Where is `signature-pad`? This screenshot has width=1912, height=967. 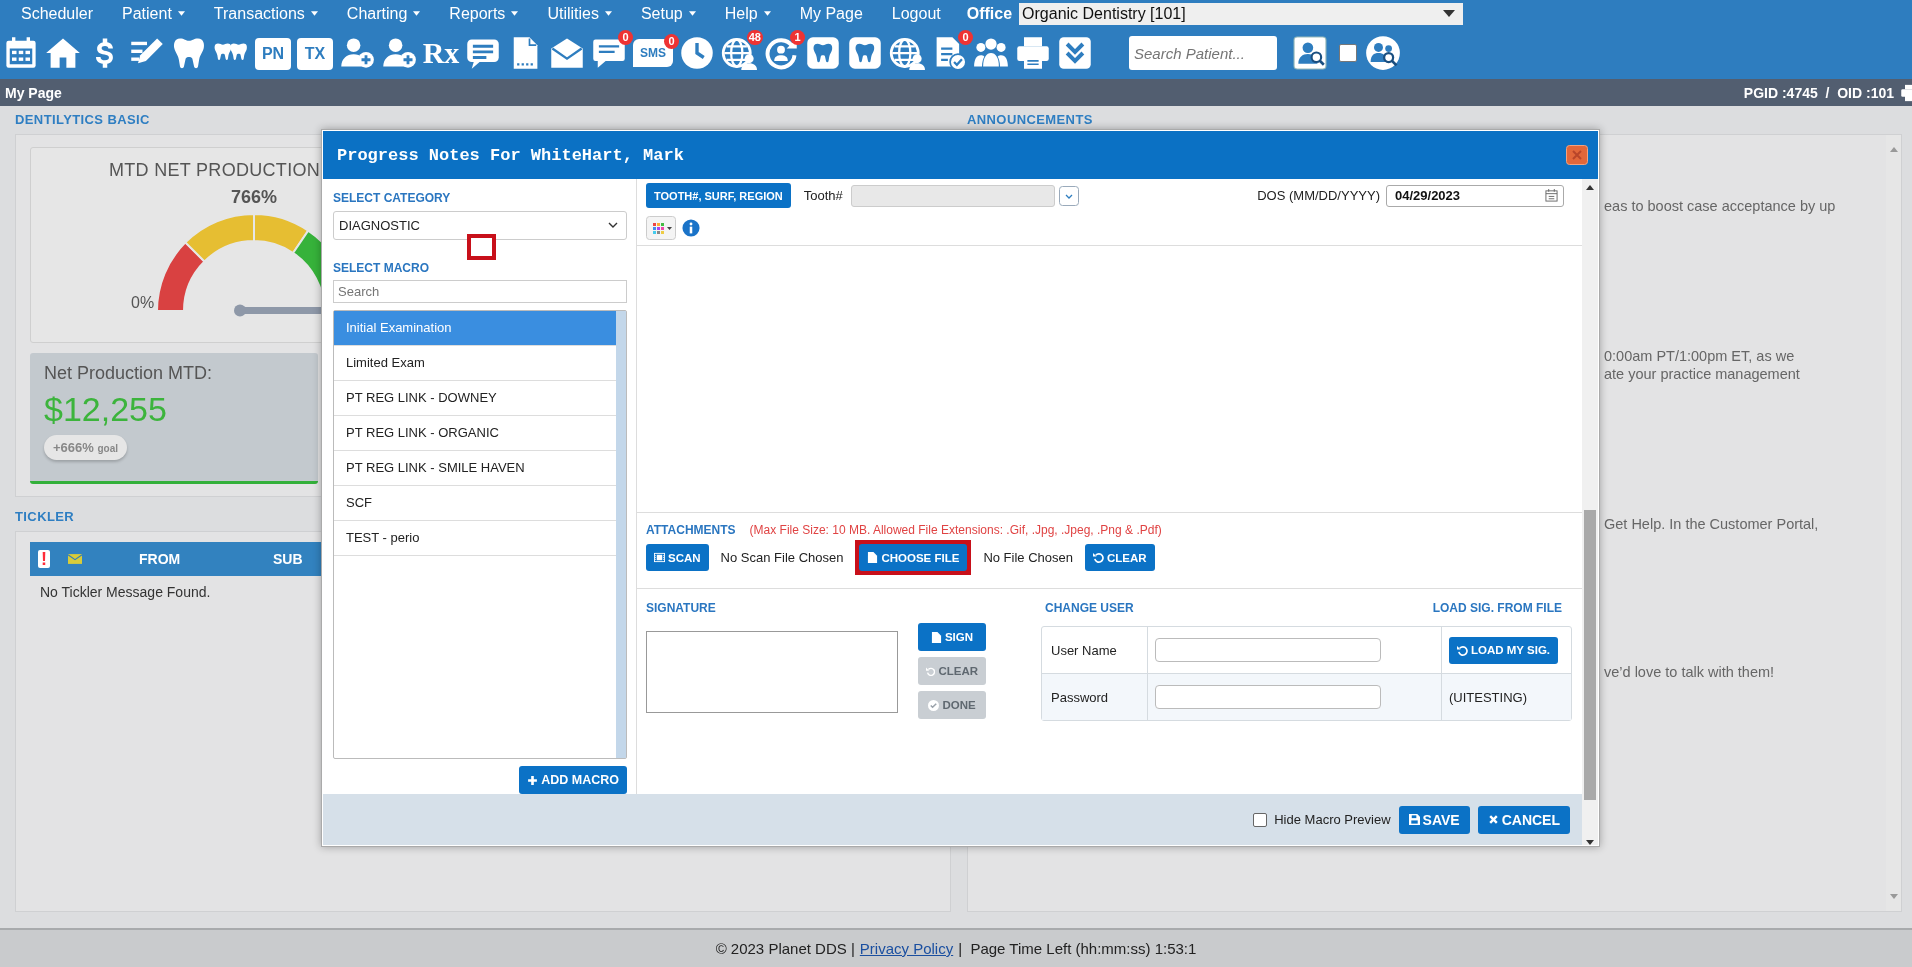 signature-pad is located at coordinates (772, 672).